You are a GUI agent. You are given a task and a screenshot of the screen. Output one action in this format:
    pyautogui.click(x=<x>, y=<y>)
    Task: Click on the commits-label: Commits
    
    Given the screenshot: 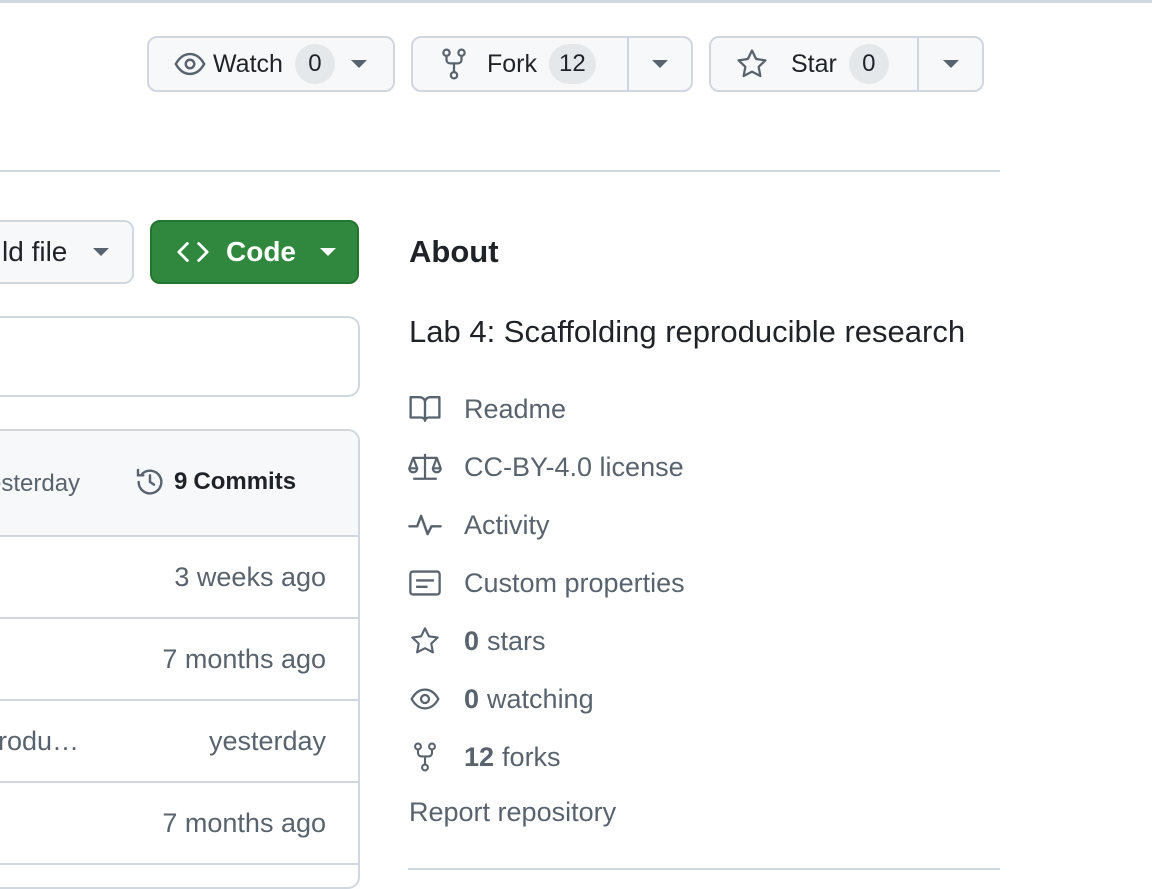 What is the action you would take?
    pyautogui.click(x=245, y=481)
    